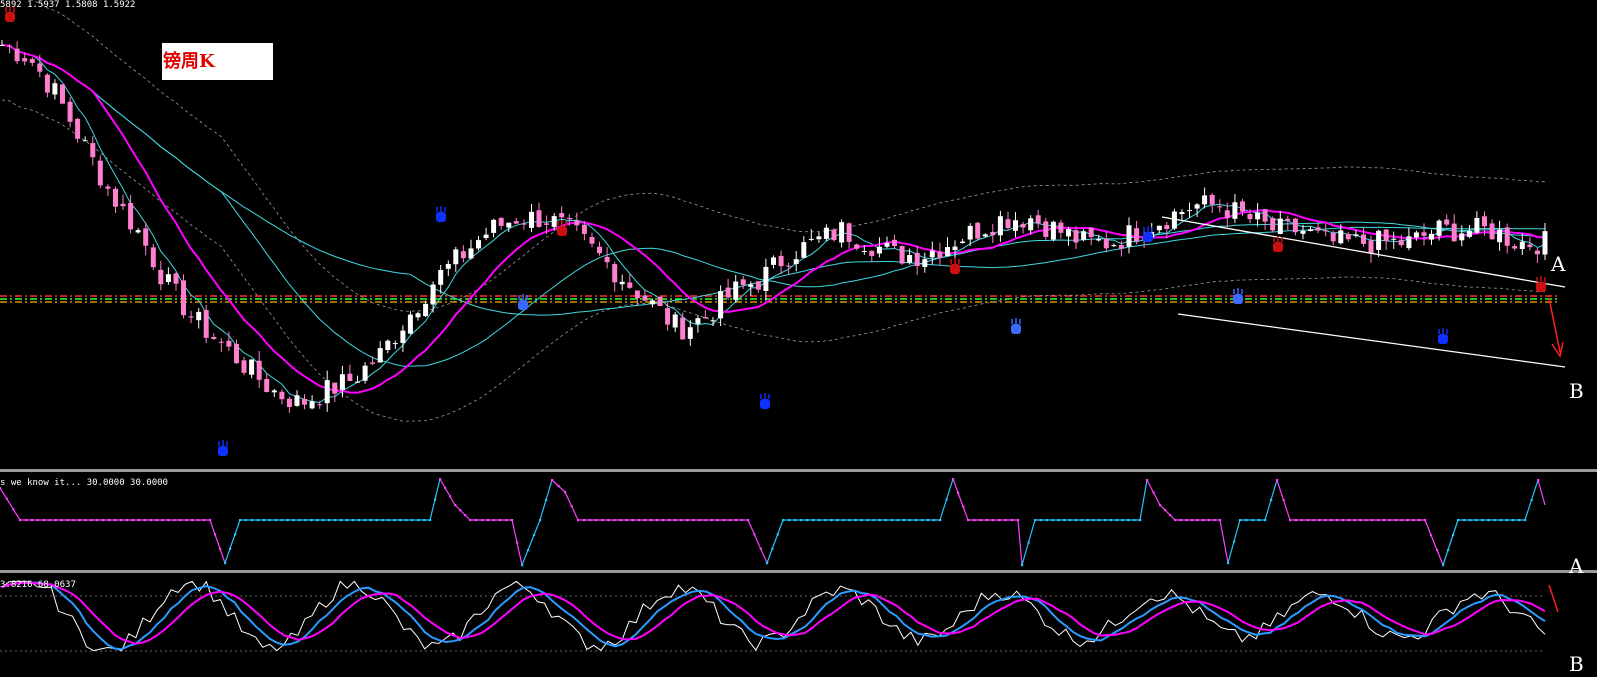  Describe the element at coordinates (1557, 349) in the screenshot. I see `forecast-arrow-head` at that location.